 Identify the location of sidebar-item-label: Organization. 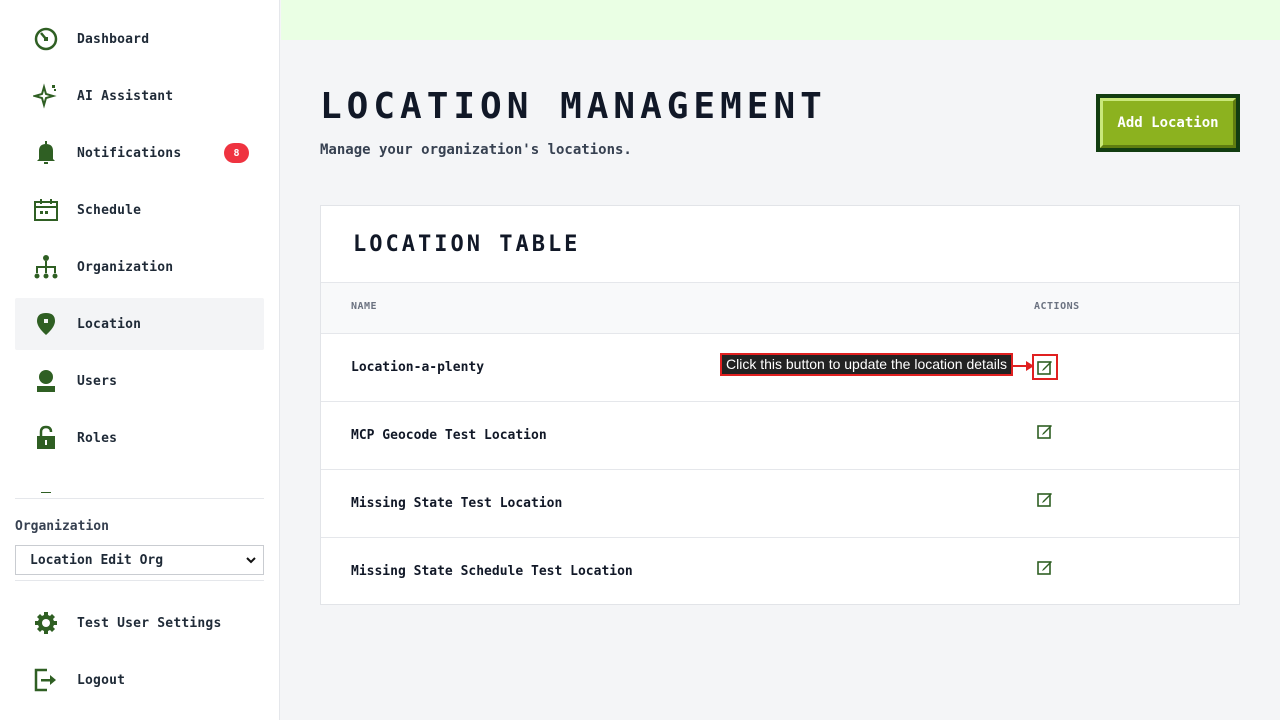
(125, 267).